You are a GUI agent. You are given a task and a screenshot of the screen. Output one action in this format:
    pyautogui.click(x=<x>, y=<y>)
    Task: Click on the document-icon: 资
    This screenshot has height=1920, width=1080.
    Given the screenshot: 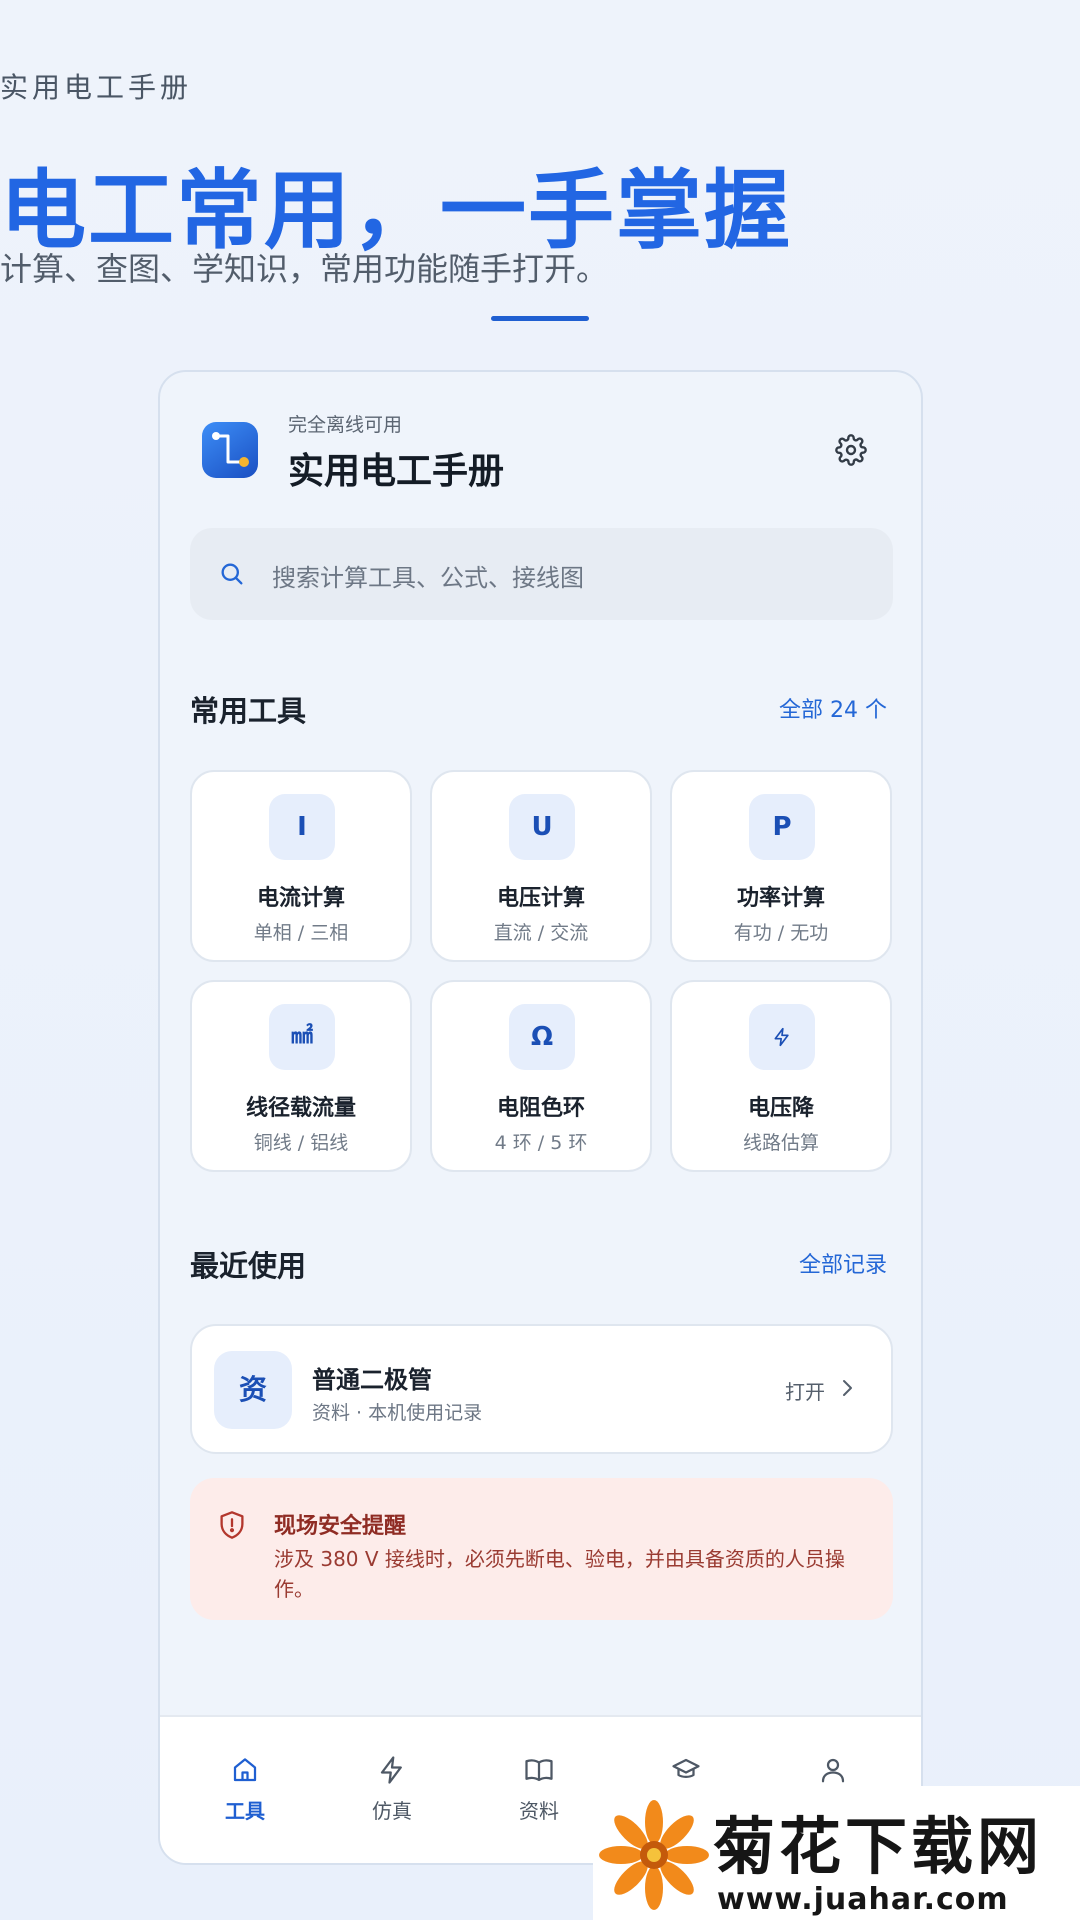 What is the action you would take?
    pyautogui.click(x=253, y=1390)
    